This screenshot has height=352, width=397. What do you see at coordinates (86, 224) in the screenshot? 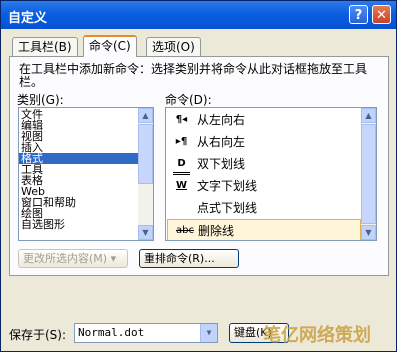
I see `category-item: 自选图形` at bounding box center [86, 224].